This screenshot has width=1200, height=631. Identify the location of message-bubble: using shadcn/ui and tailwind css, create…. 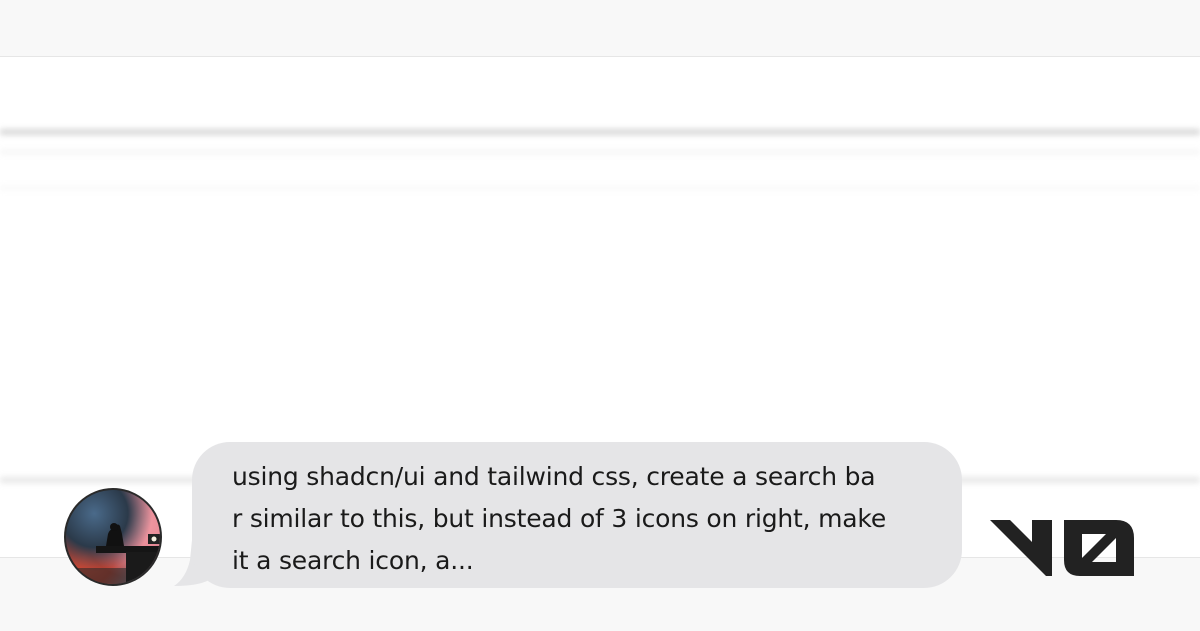
(577, 515).